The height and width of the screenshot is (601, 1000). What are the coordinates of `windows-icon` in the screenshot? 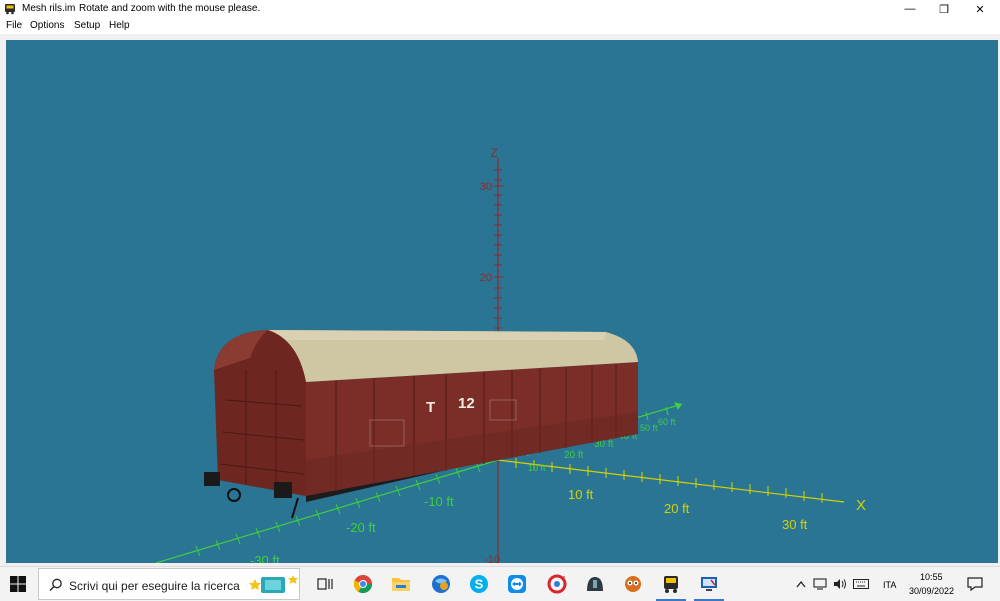 It's located at (18, 584).